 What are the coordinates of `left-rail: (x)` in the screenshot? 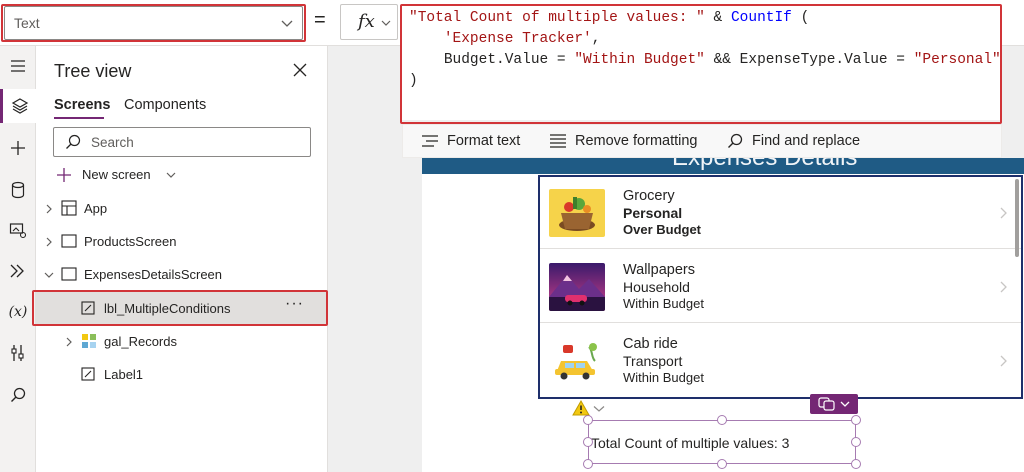 It's located at (18, 259).